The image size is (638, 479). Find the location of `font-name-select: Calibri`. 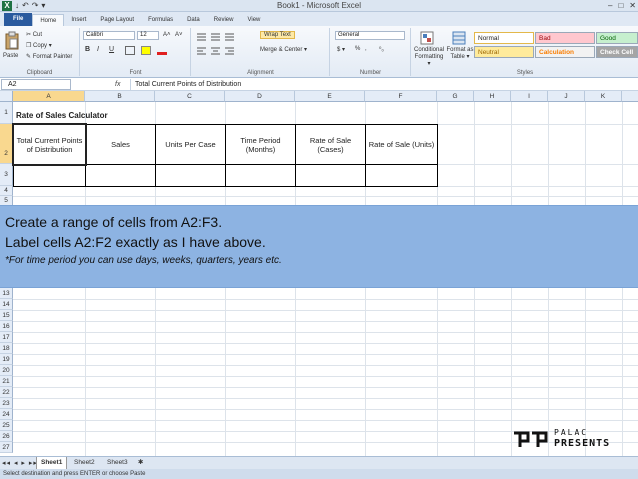

font-name-select: Calibri is located at coordinates (109, 35).